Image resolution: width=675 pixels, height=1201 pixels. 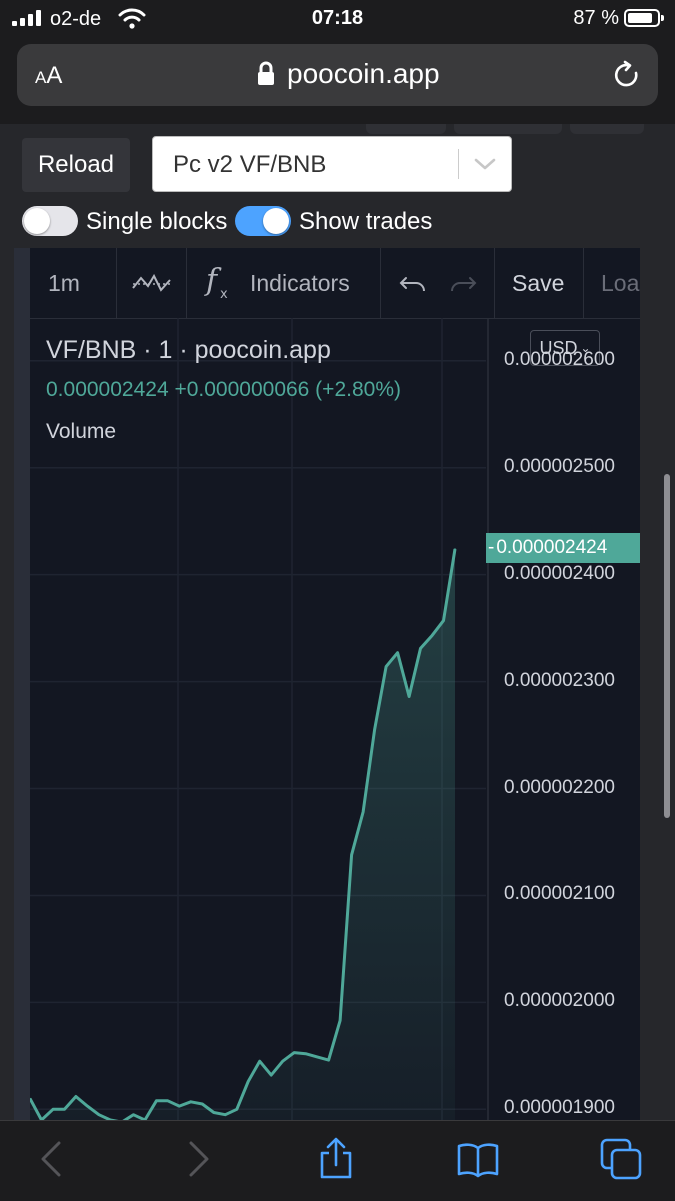 What do you see at coordinates (559, 573) in the screenshot?
I see `y-tick-label: 0.000002400` at bounding box center [559, 573].